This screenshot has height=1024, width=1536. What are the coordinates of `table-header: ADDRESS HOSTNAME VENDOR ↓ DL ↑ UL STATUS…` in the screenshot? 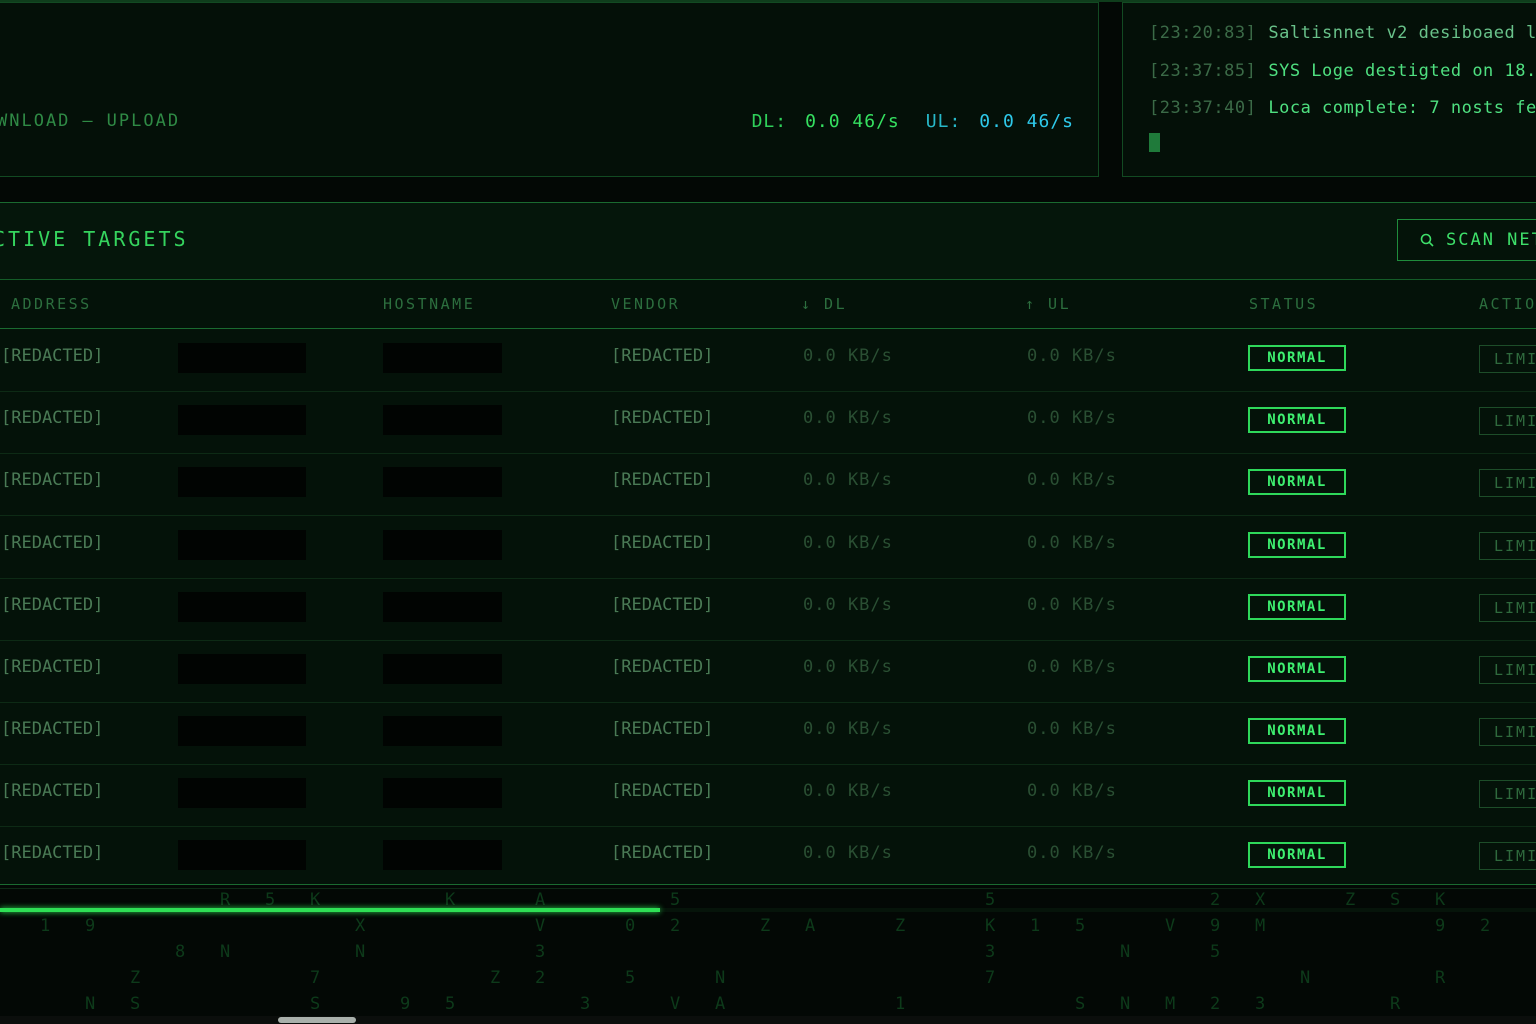 It's located at (768, 304).